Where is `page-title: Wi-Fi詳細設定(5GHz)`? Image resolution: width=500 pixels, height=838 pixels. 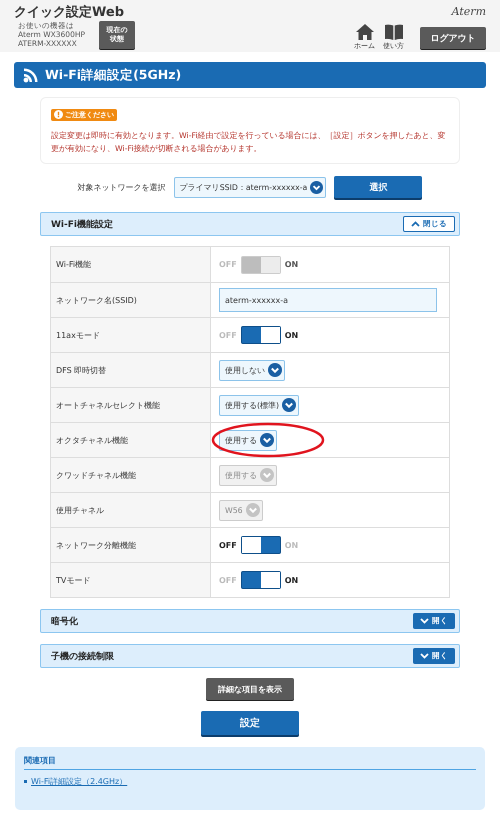
page-title: Wi-Fi詳細設定(5GHz) is located at coordinates (113, 75).